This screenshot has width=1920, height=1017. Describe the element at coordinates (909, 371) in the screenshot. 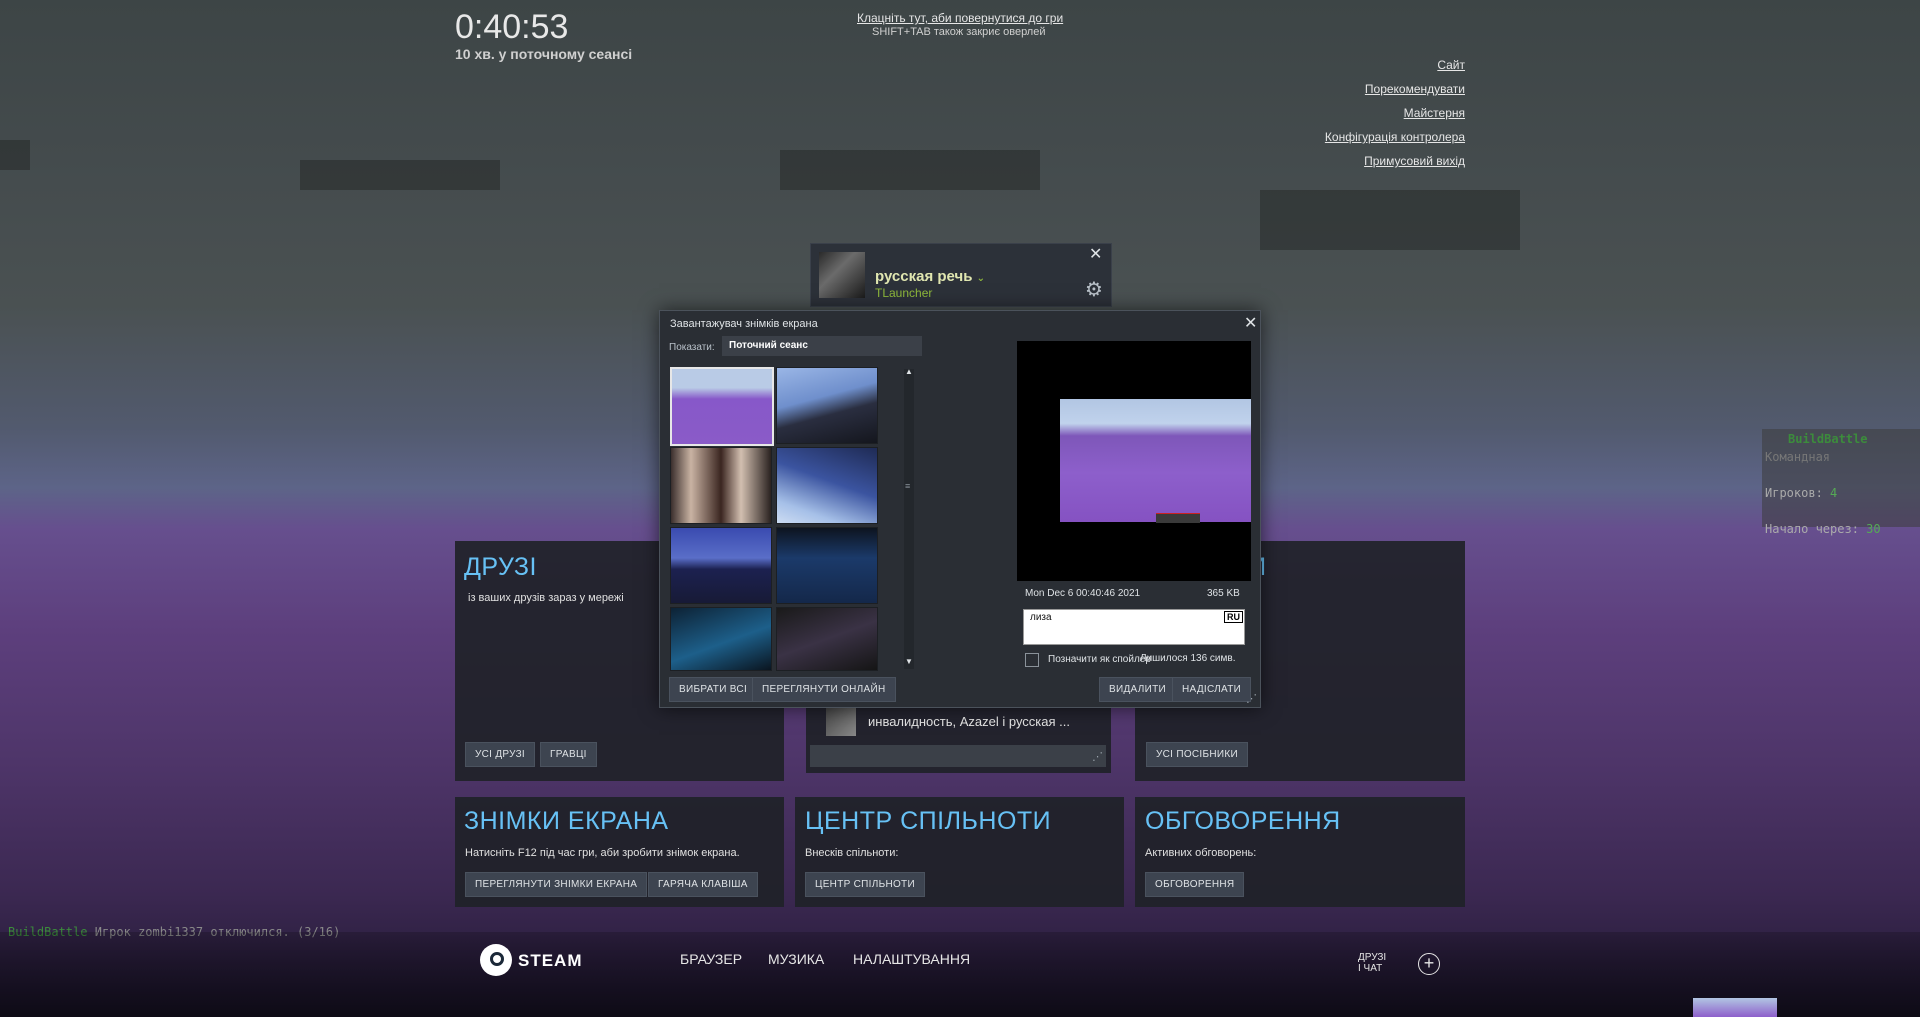

I see `scroll-up-icon: ▲` at that location.